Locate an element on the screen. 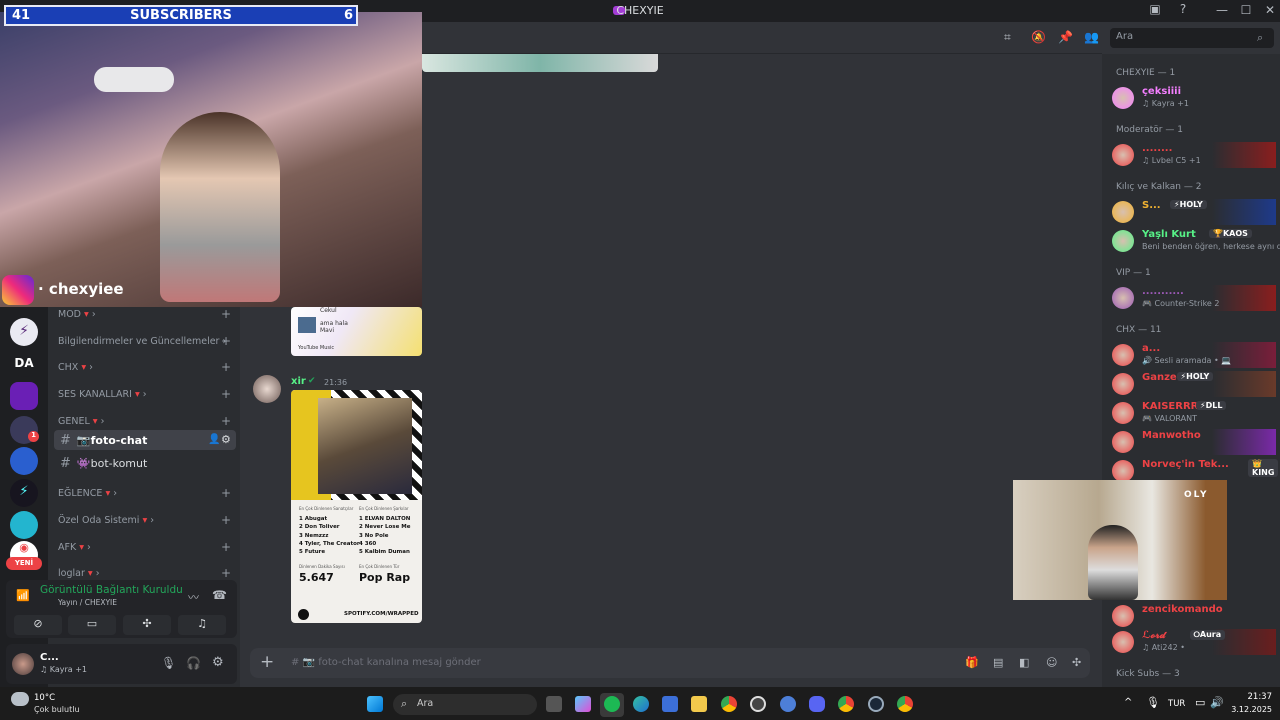 Image resolution: width=1280 pixels, height=720 pixels. copilot-icon is located at coordinates (583, 704).